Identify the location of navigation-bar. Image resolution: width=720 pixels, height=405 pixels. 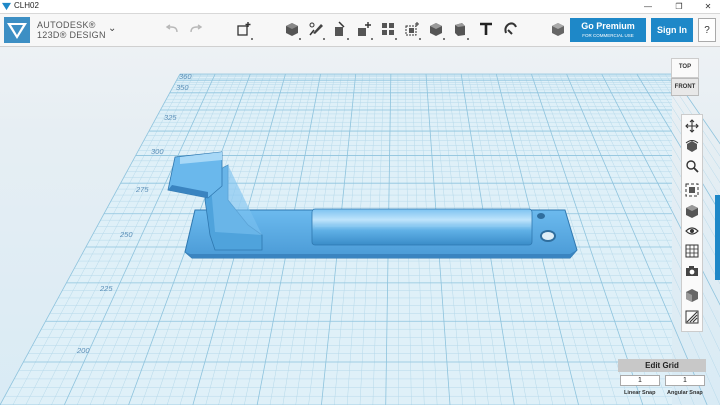
(692, 223).